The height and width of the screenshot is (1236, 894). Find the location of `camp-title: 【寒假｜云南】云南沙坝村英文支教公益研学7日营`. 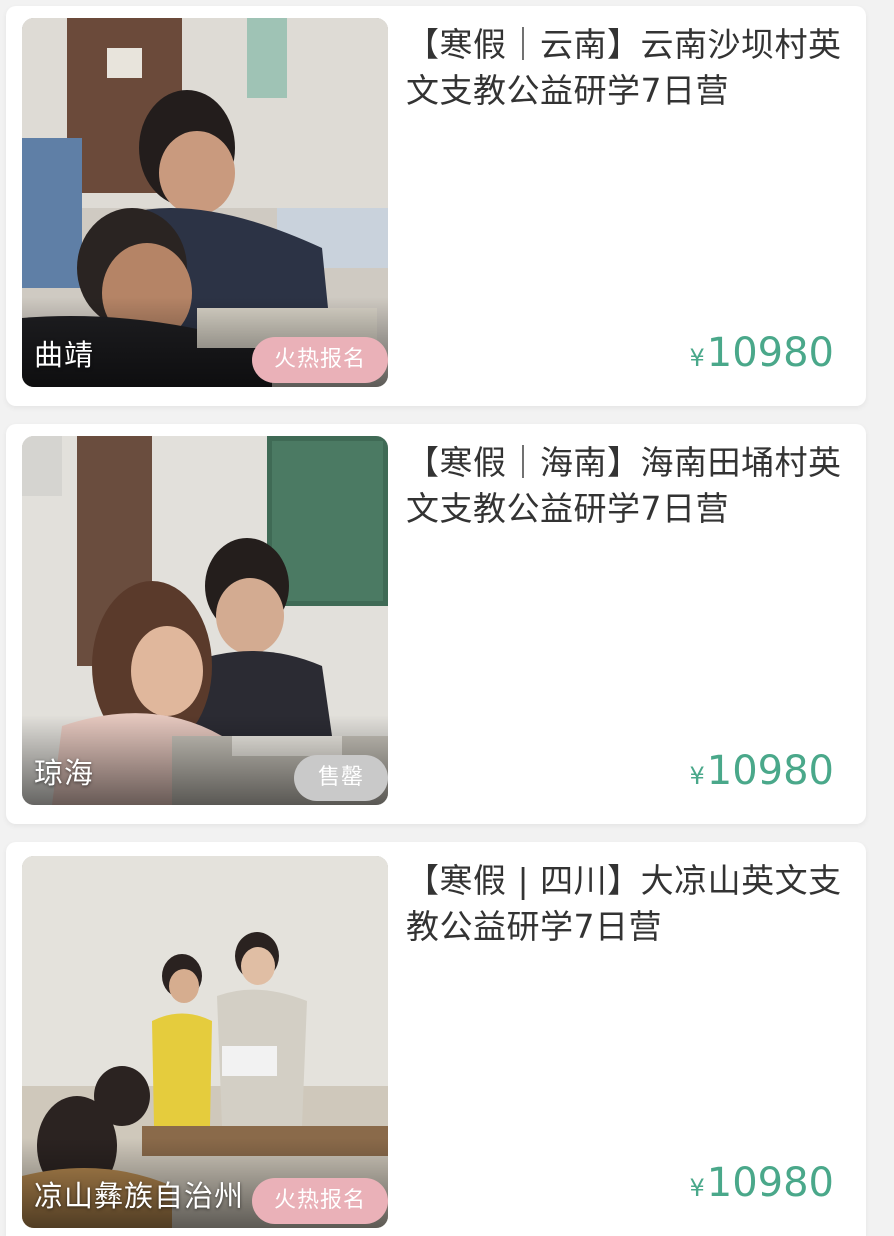

camp-title: 【寒假｜云南】云南沙坝村英文支教公益研学7日营 is located at coordinates (626, 68).